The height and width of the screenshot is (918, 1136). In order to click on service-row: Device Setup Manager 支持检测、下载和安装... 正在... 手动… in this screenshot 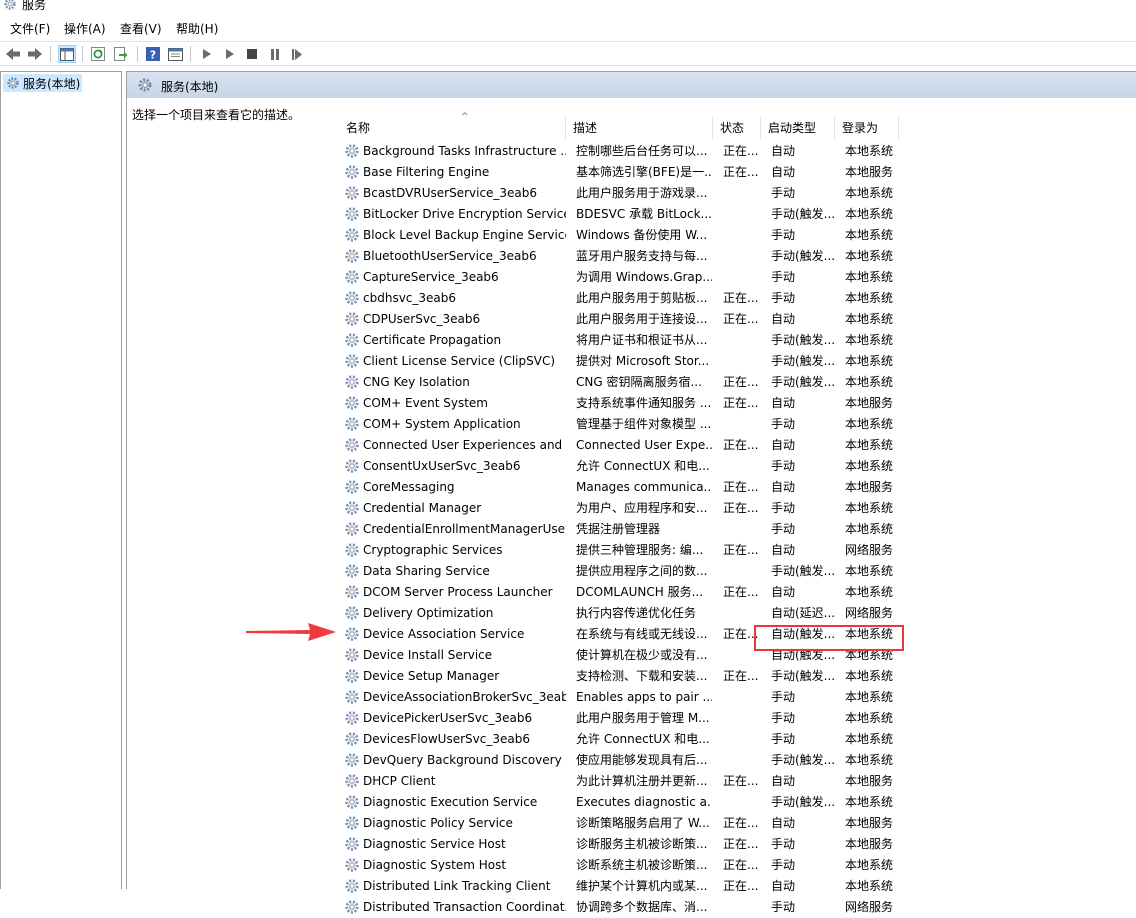, I will do `click(619, 676)`.